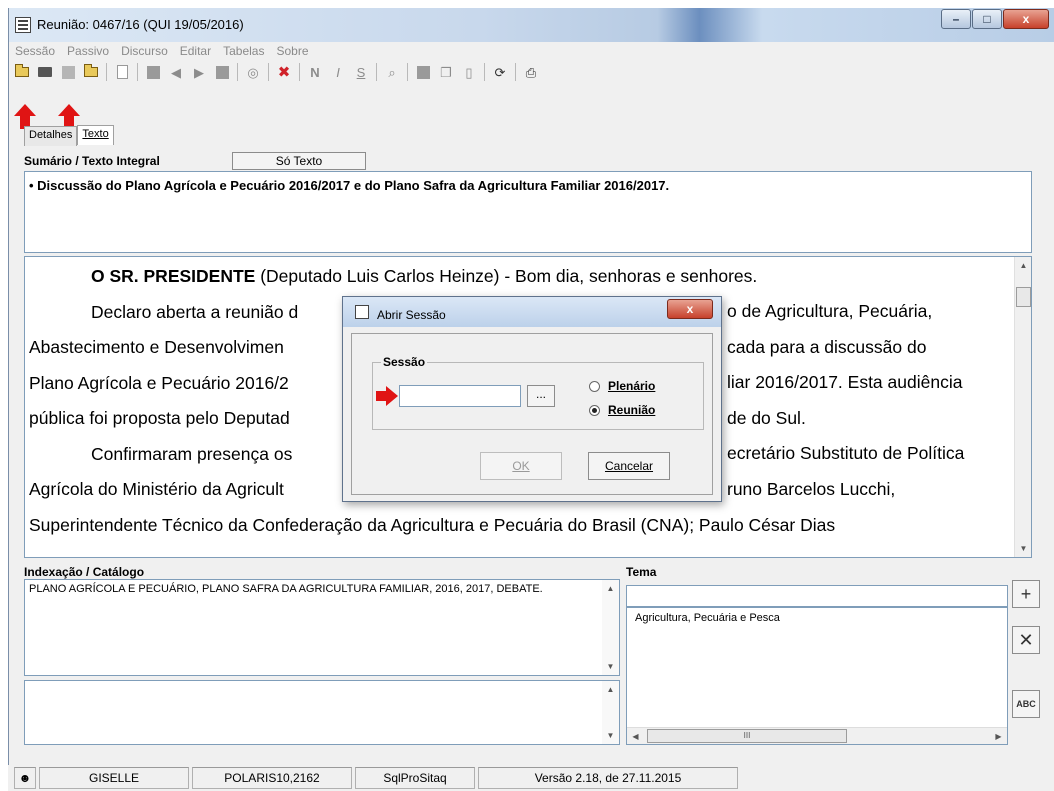 The height and width of the screenshot is (791, 1054). Describe the element at coordinates (315, 72) in the screenshot. I see `bold-icon: N` at that location.